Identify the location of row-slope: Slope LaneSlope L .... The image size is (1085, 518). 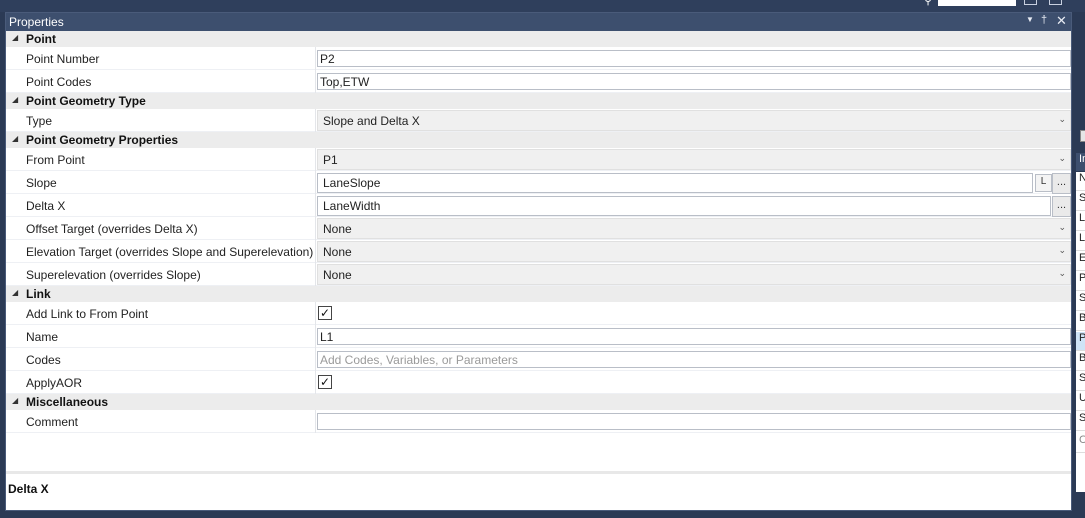
(538, 182).